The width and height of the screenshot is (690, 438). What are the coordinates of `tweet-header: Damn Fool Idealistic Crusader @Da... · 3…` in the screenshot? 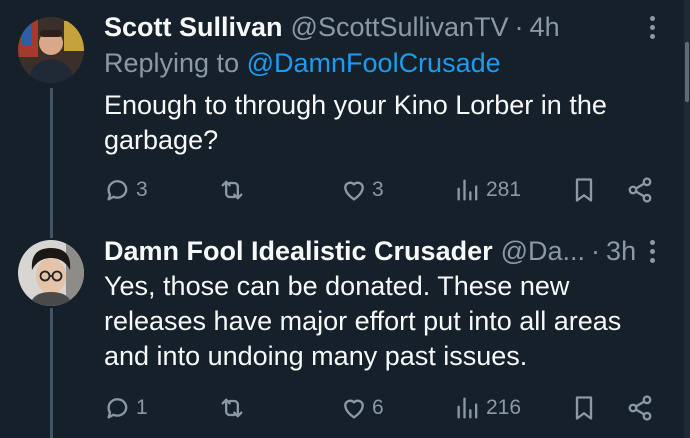 It's located at (384, 251).